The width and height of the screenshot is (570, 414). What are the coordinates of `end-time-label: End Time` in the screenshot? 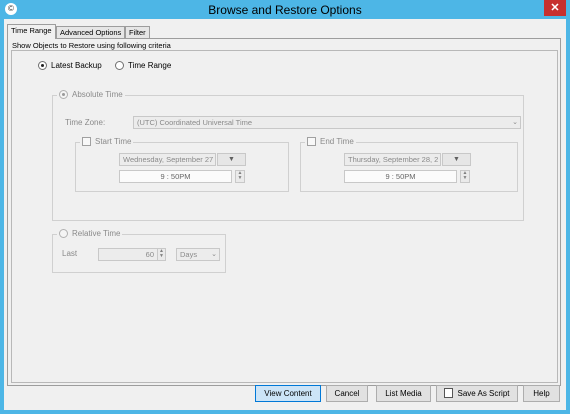 It's located at (337, 141).